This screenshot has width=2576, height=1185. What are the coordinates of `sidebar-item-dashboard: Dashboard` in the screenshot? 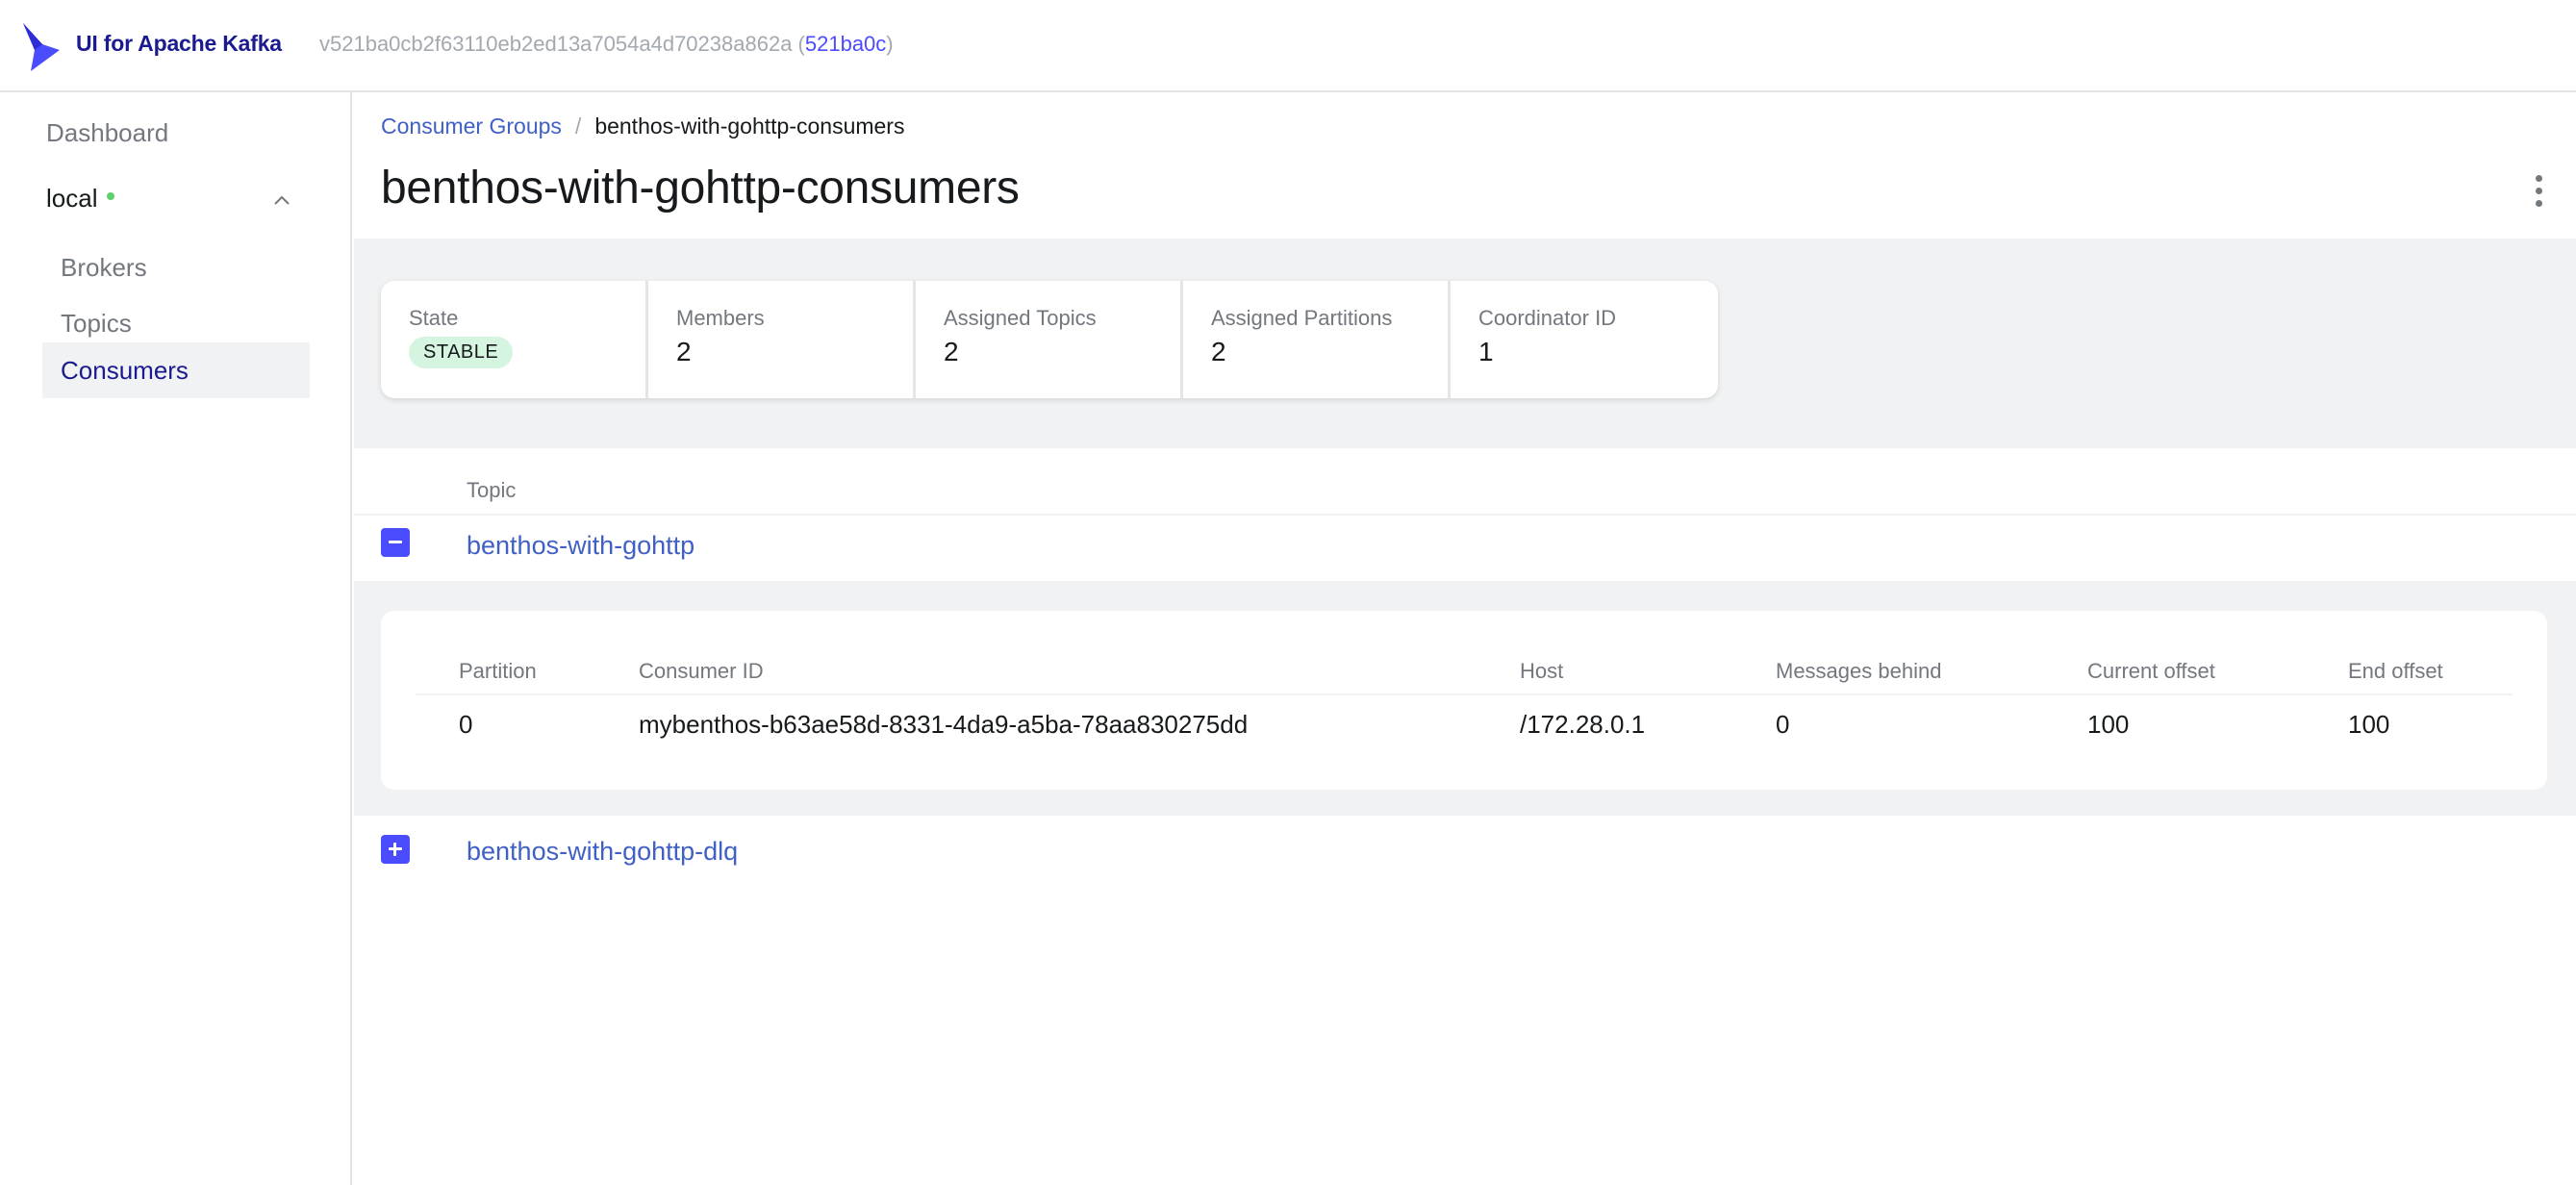 It's located at (107, 133).